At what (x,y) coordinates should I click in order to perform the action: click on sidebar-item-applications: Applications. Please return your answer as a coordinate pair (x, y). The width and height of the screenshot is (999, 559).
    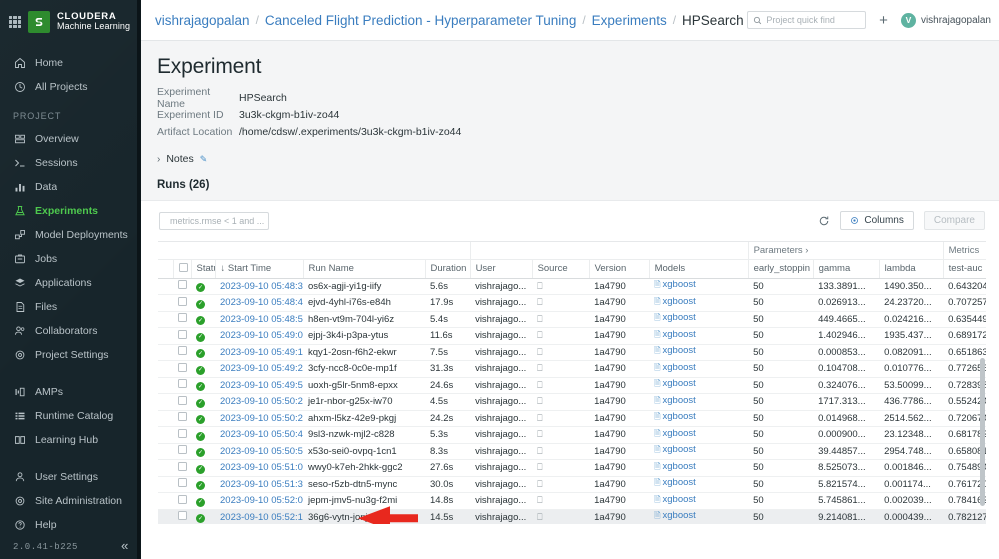
    Looking at the image, I should click on (70, 283).